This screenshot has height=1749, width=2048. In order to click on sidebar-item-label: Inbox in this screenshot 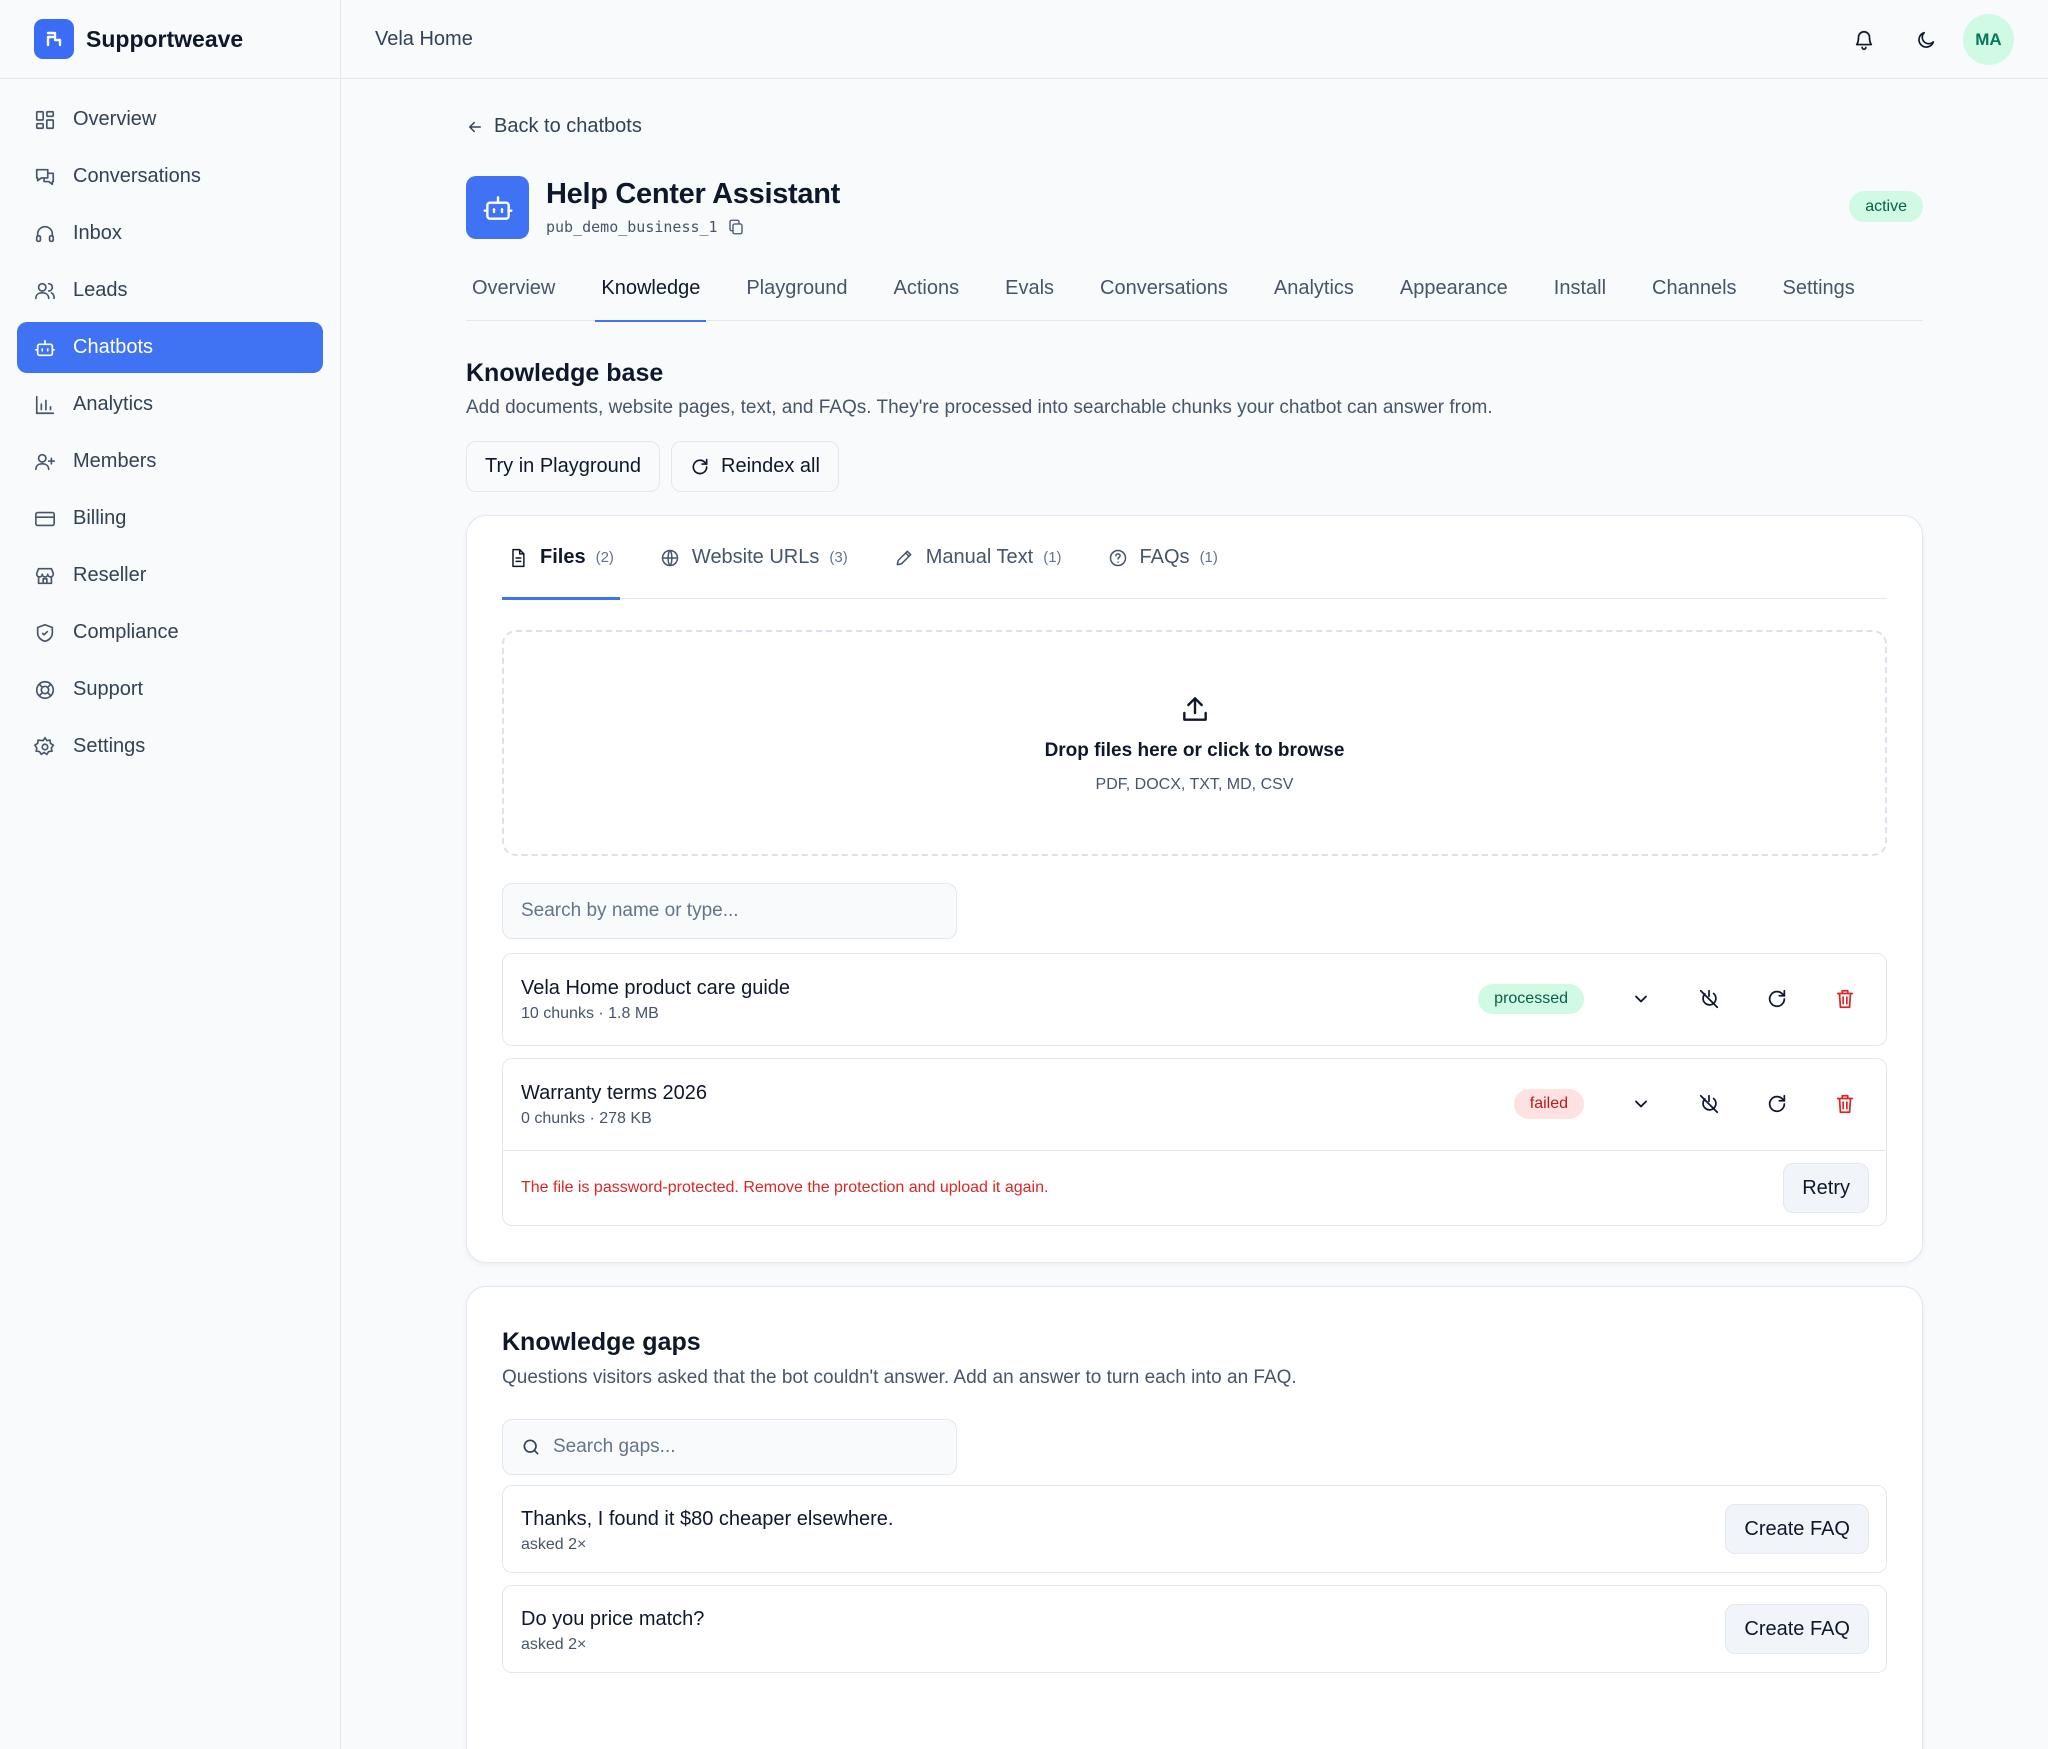, I will do `click(97, 233)`.